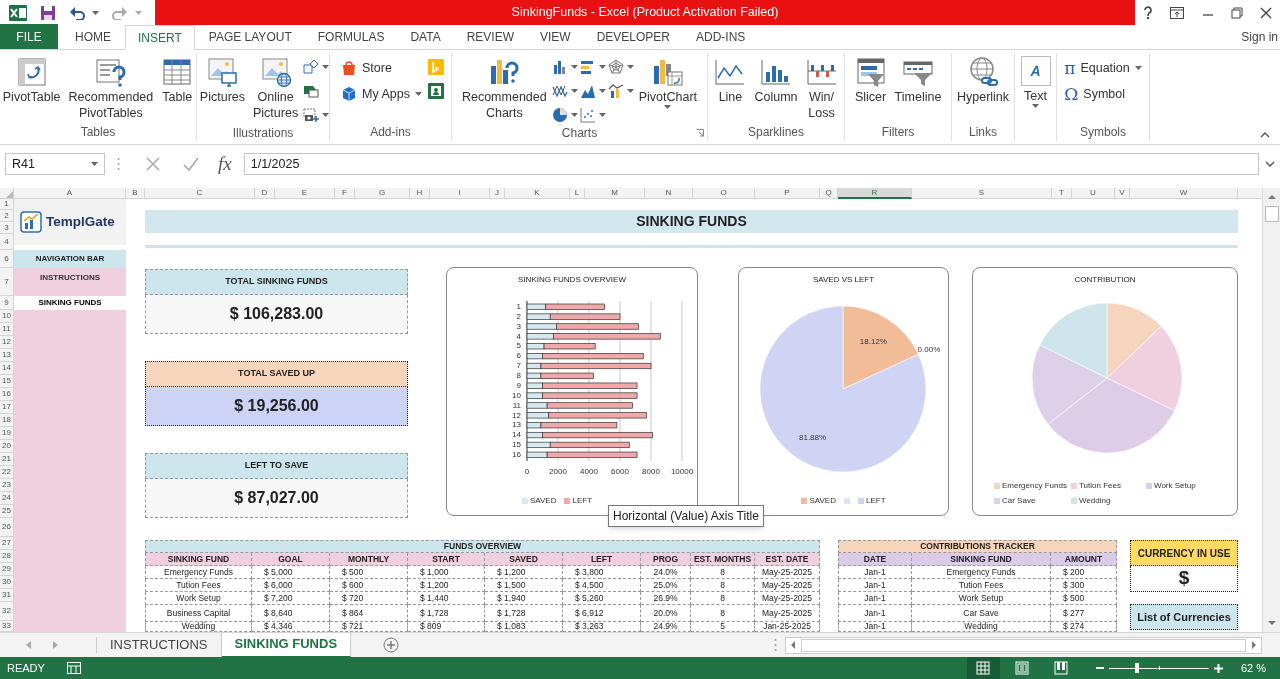 The image size is (1280, 679). I want to click on undo-icon, so click(77, 12).